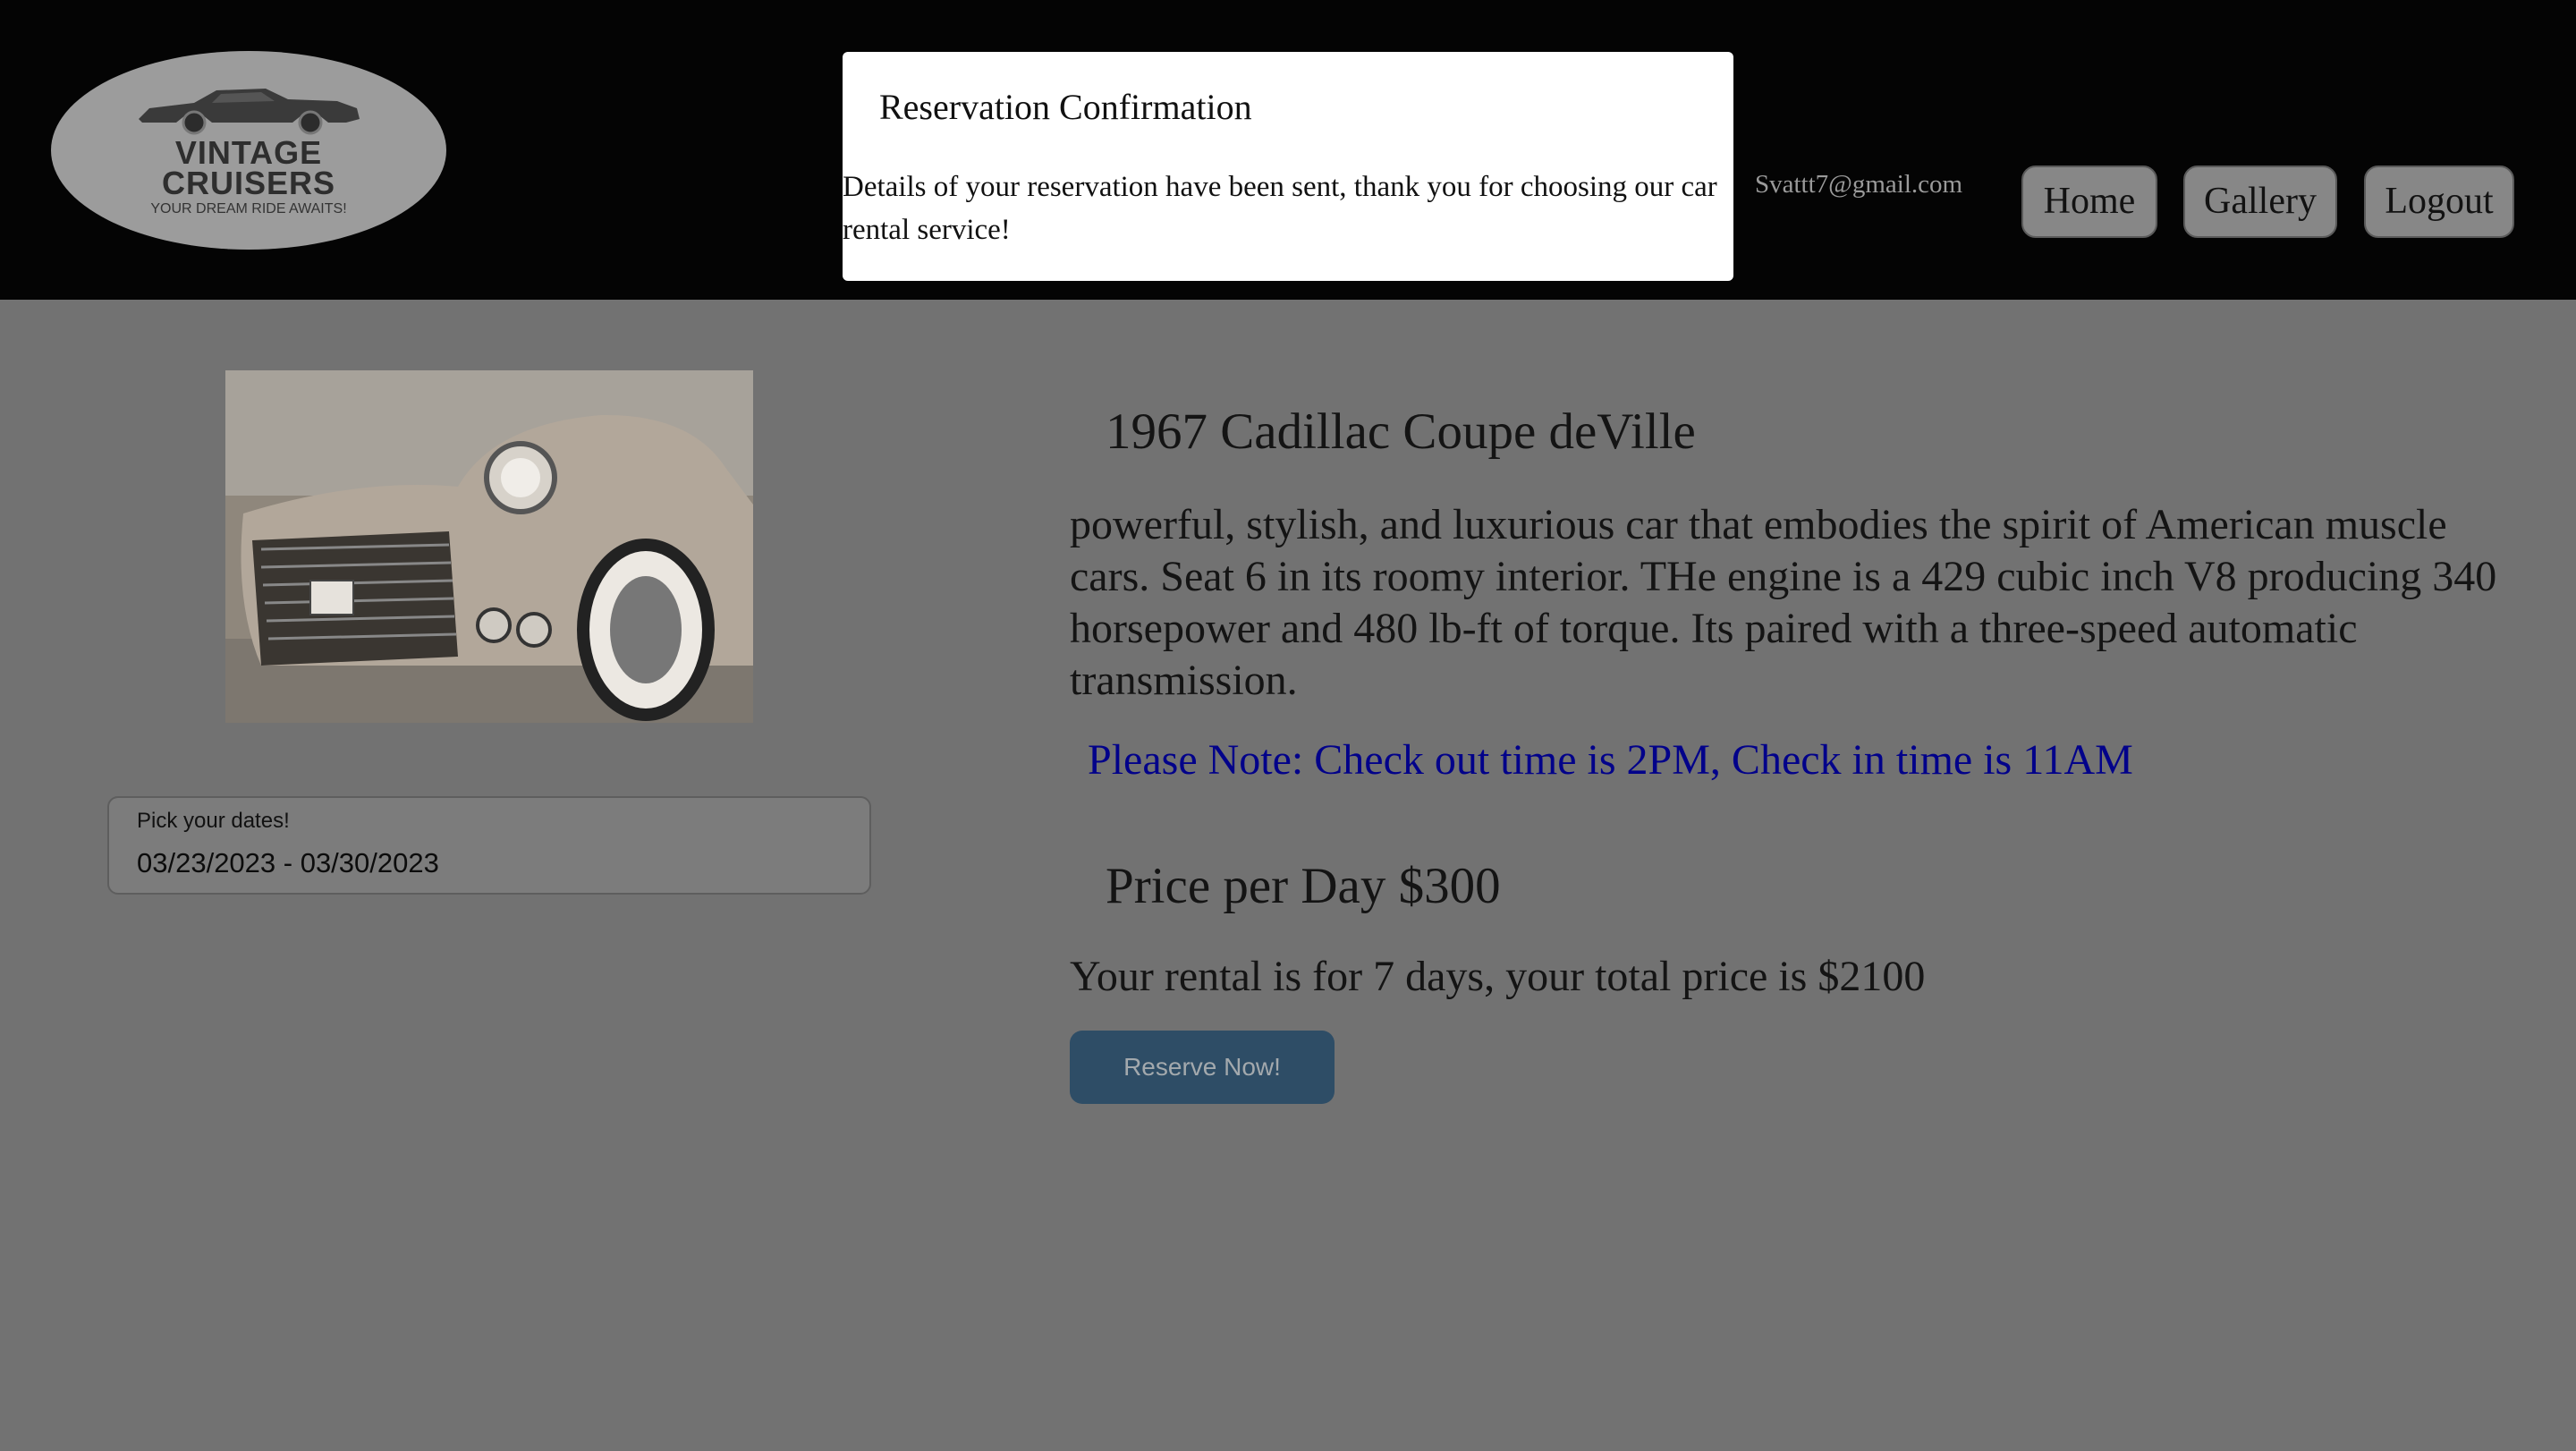 The height and width of the screenshot is (1451, 2576). What do you see at coordinates (1303, 886) in the screenshot?
I see `price-per-day: Price per Day $300` at bounding box center [1303, 886].